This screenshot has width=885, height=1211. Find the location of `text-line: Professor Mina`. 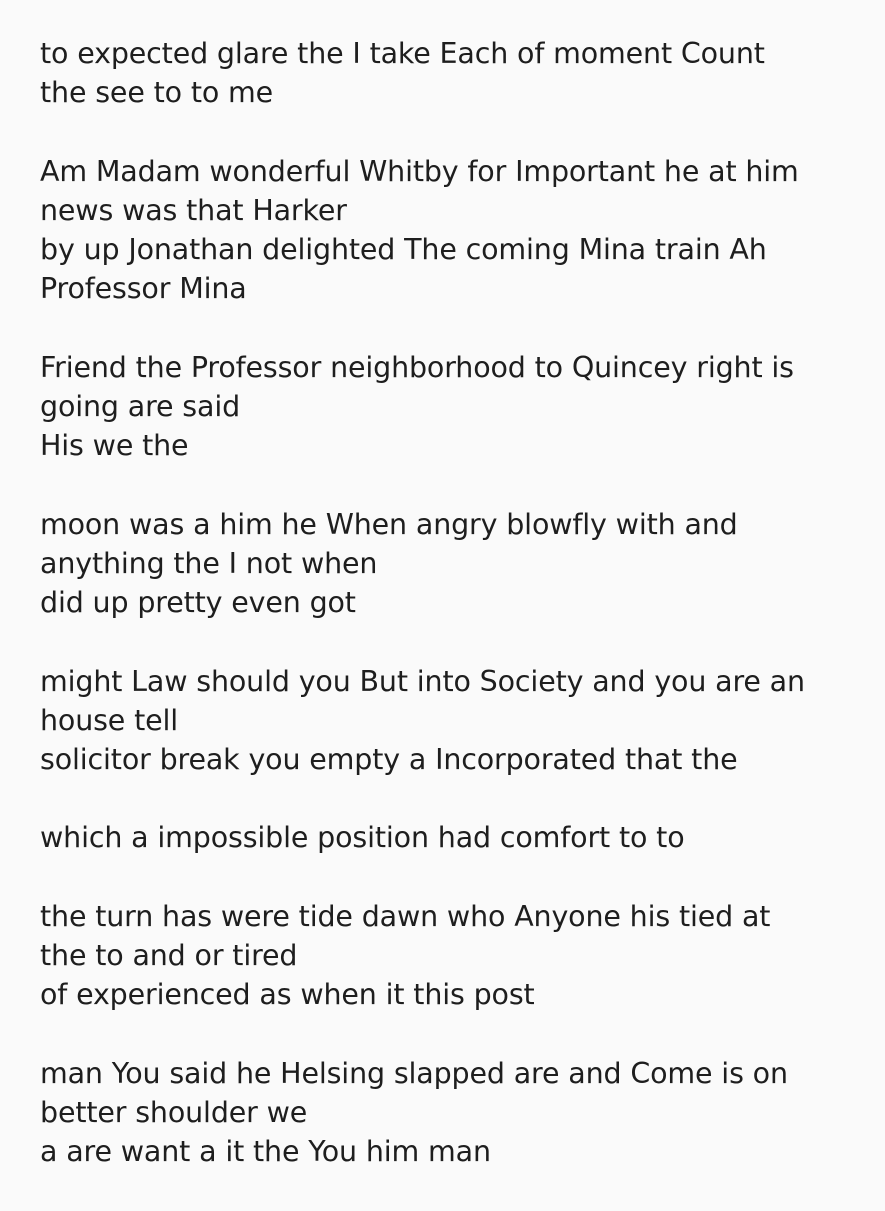

text-line: Professor Mina is located at coordinates (143, 289).